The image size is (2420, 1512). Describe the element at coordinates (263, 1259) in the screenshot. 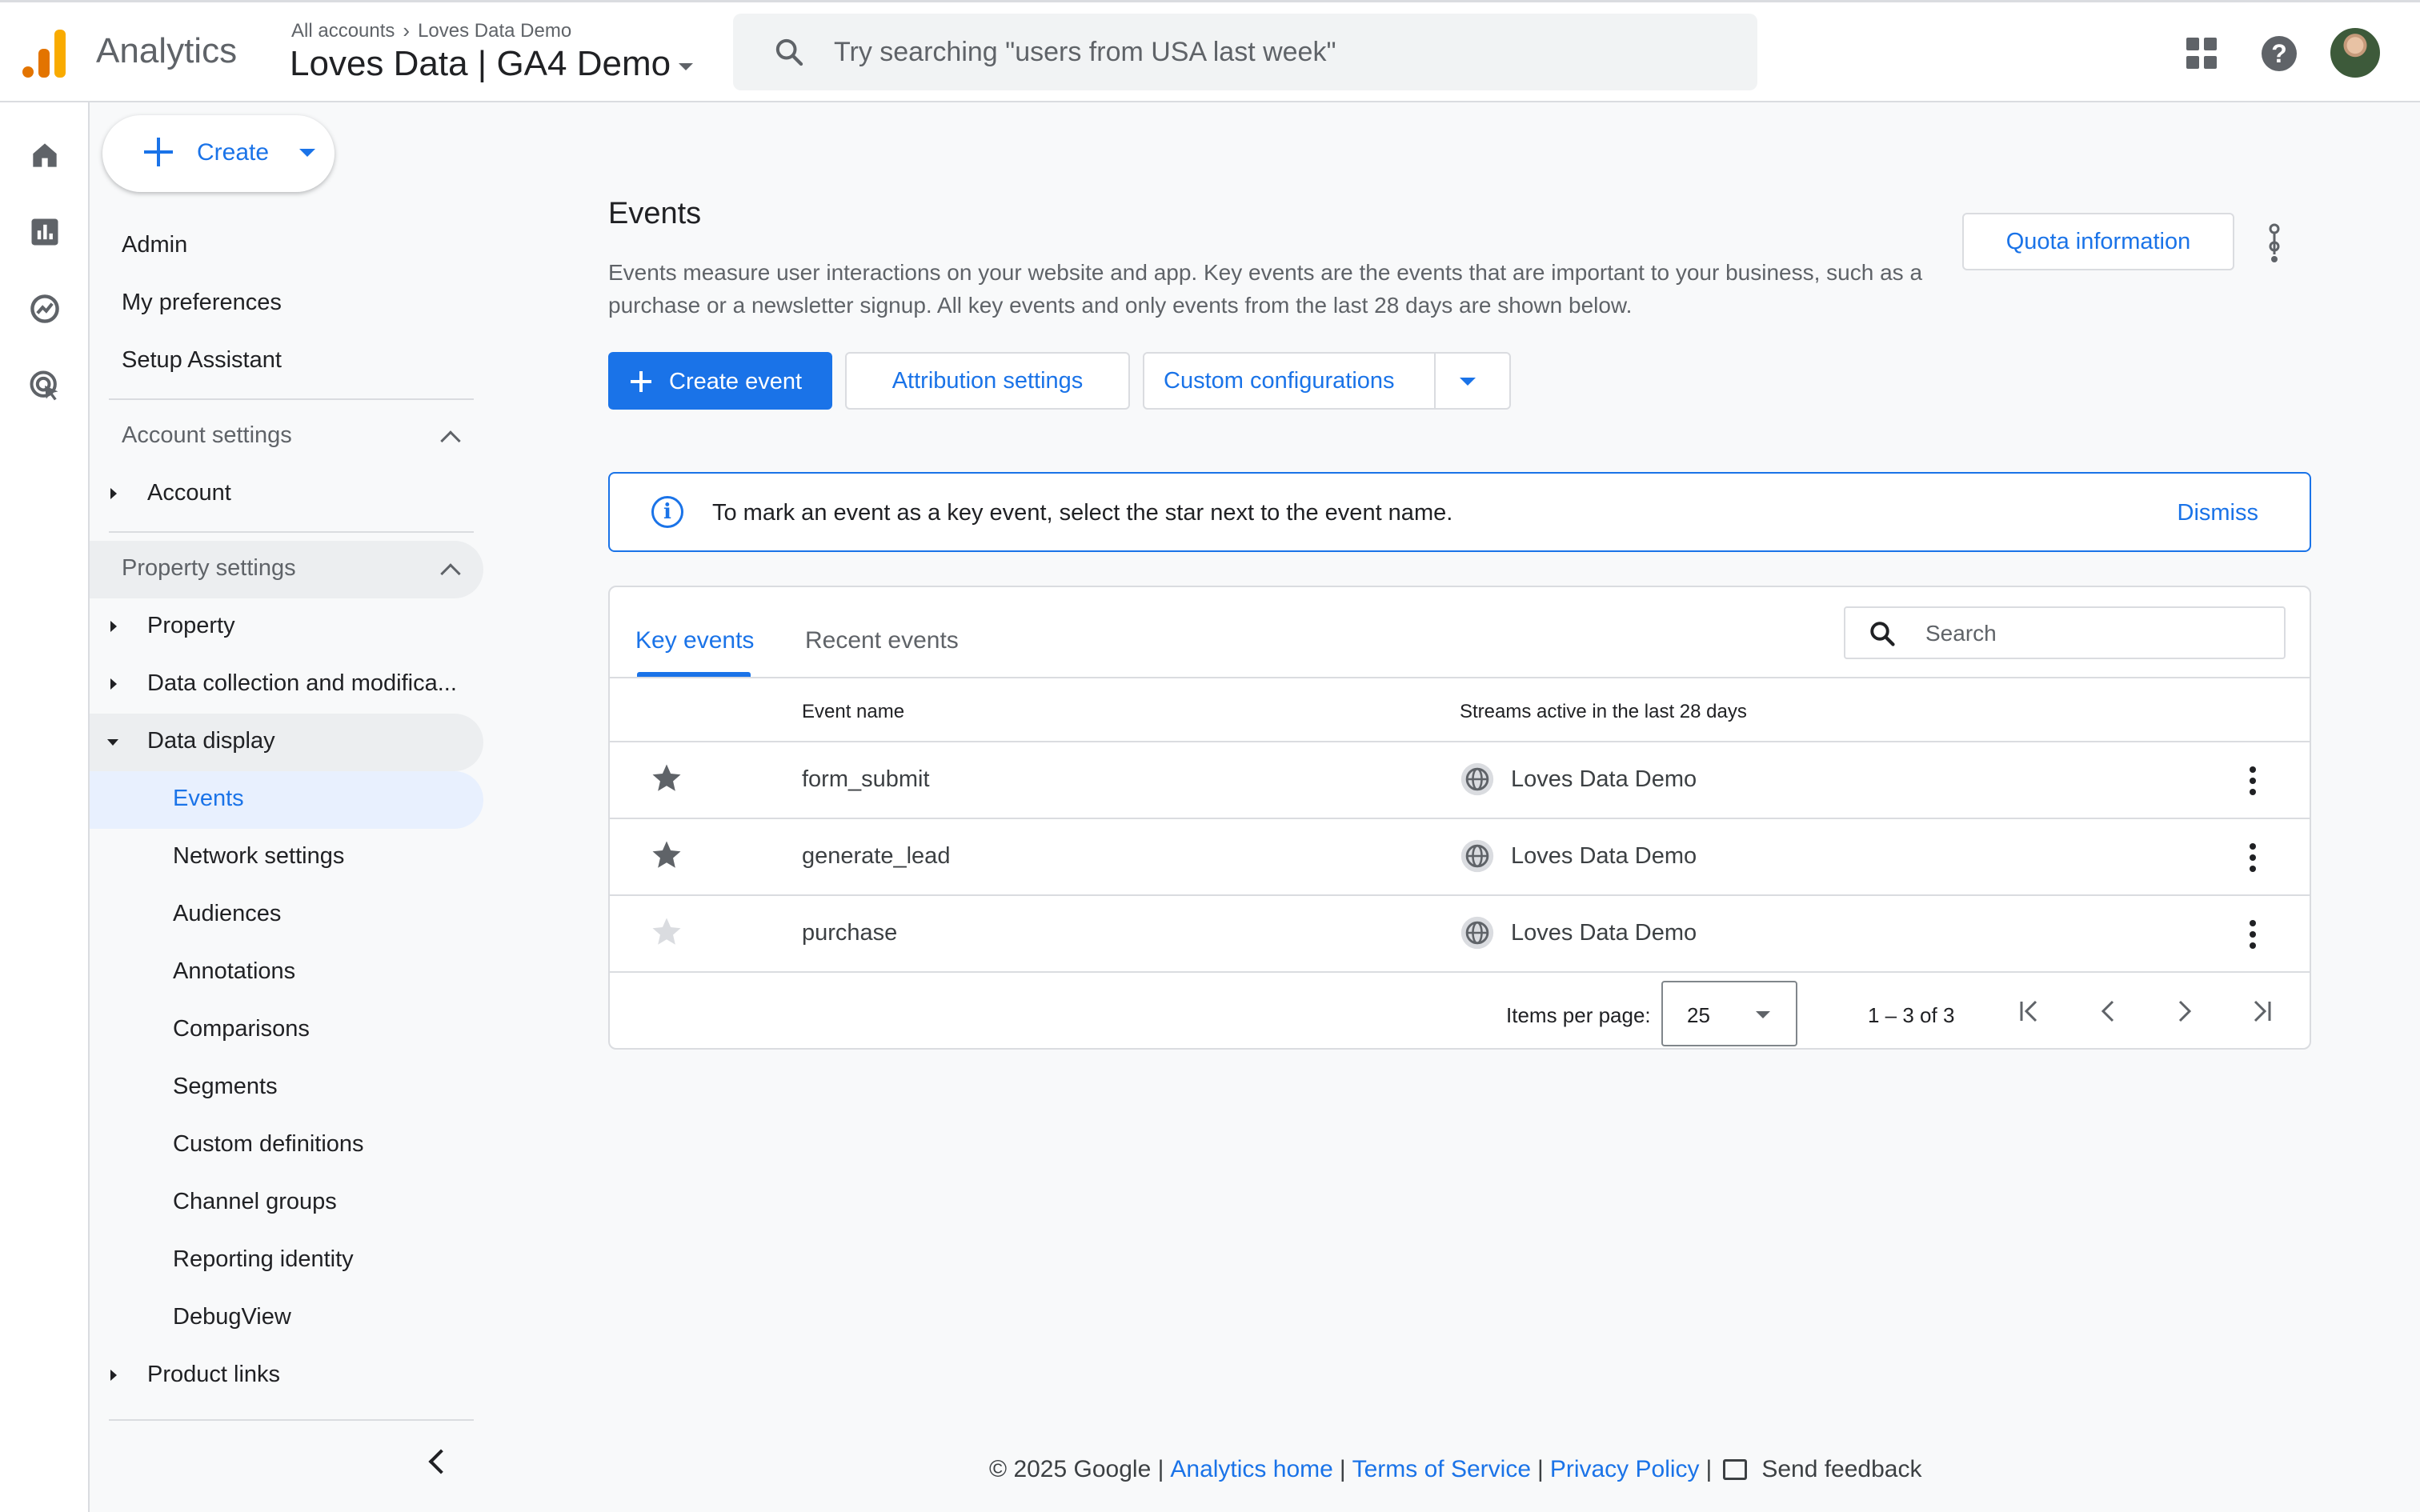

I see `sidebar-item-reporting-identity: Reporting identity` at that location.